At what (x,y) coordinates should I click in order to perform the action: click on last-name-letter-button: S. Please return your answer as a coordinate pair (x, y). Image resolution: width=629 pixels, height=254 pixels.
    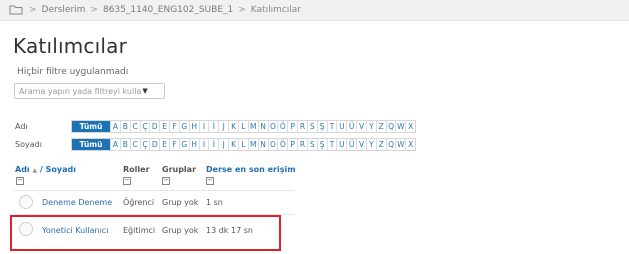
    Looking at the image, I should click on (311, 144).